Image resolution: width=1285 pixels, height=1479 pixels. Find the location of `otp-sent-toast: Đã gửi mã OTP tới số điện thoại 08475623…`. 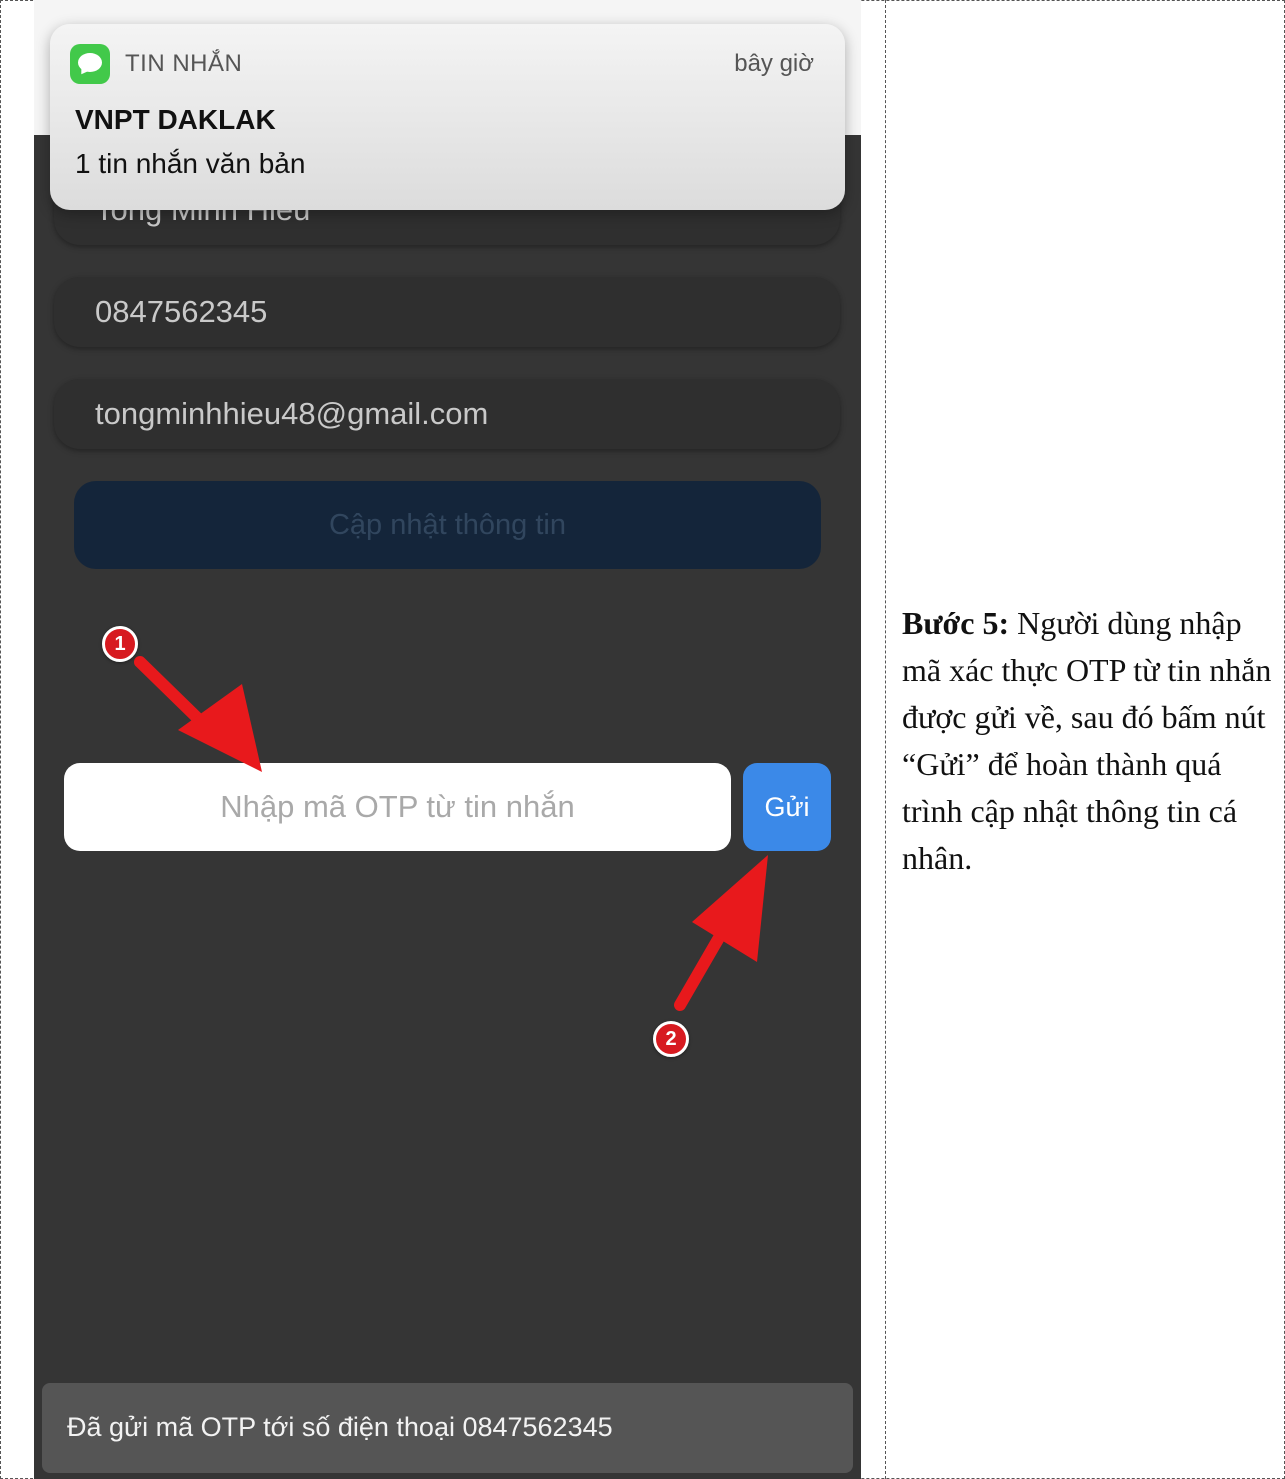

otp-sent-toast: Đã gửi mã OTP tới số điện thoại 08475623… is located at coordinates (447, 1428).